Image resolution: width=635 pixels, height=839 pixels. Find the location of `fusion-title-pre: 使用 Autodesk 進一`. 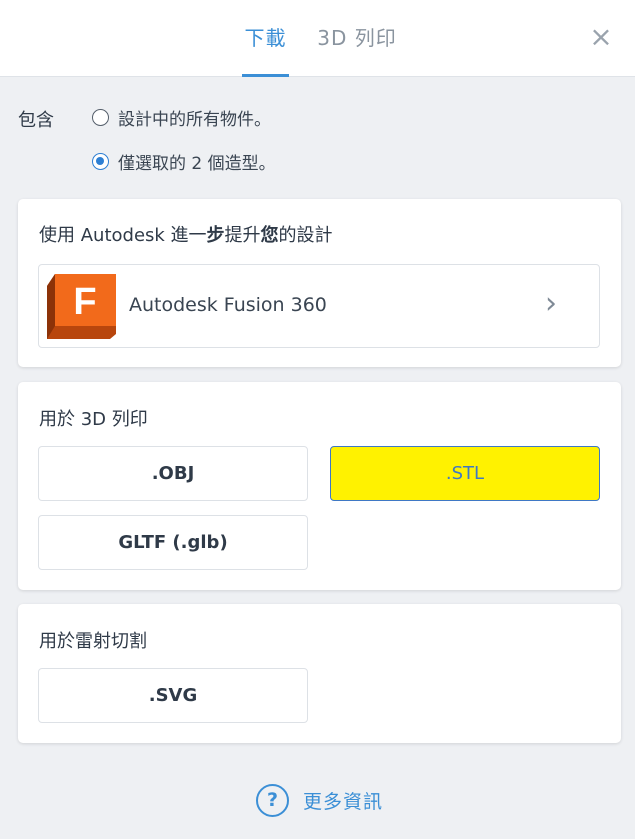

fusion-title-pre: 使用 Autodesk 進一 is located at coordinates (123, 235).